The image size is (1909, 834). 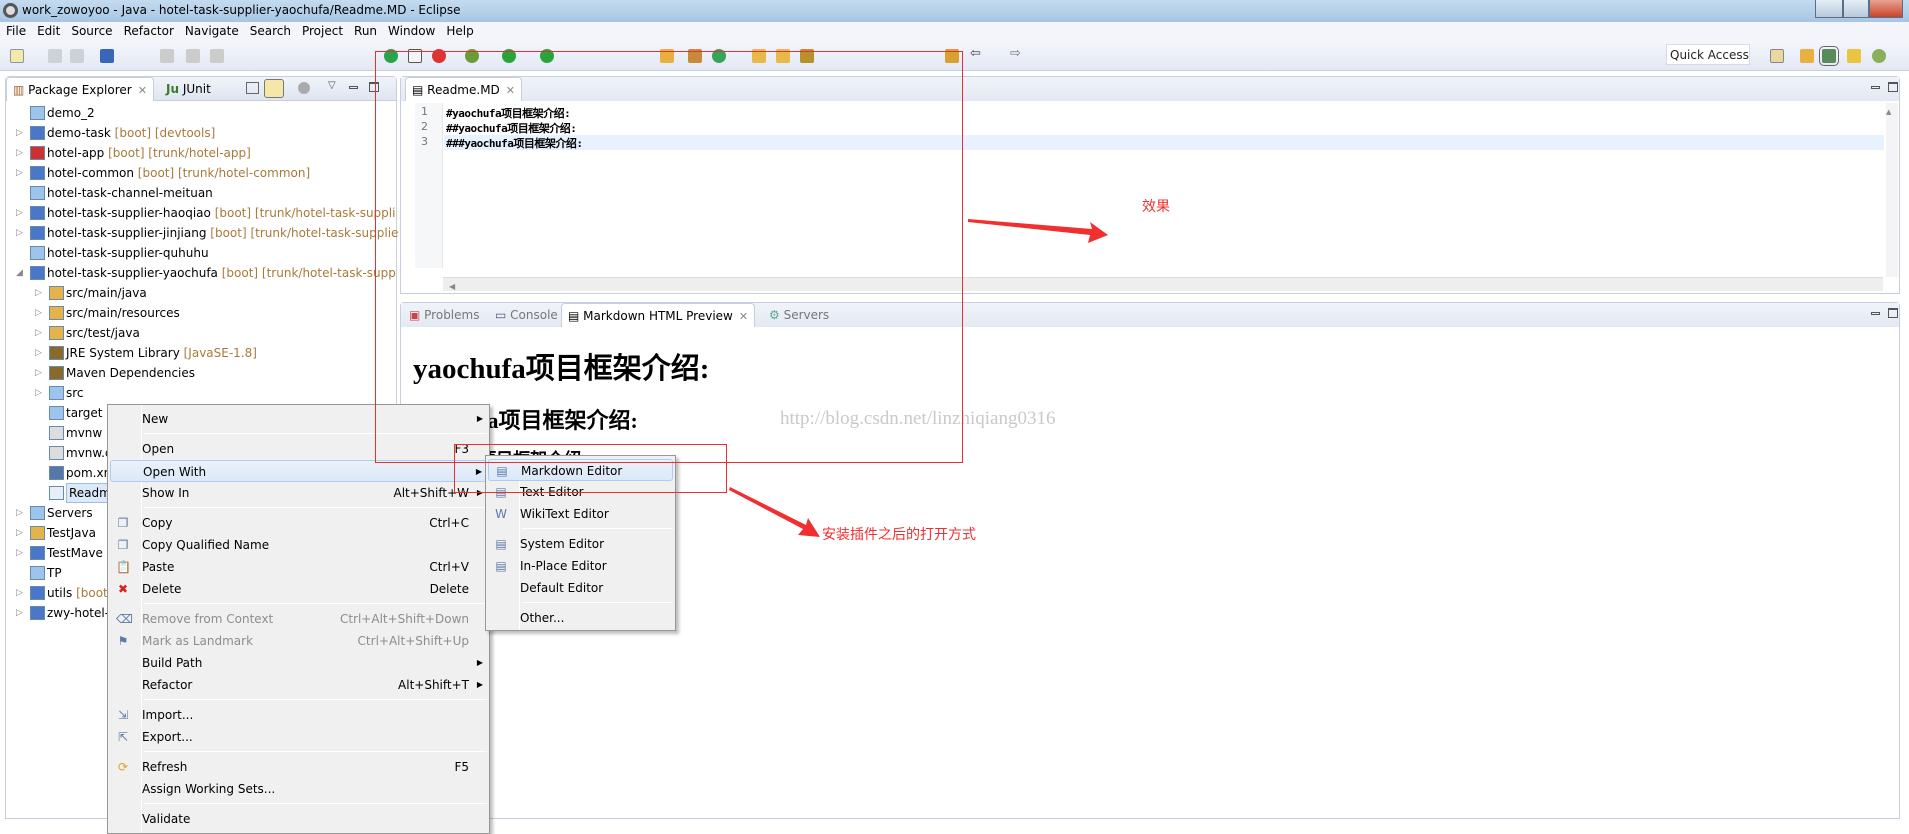 What do you see at coordinates (899, 535) in the screenshot?
I see `annotation-open-method: 安装插件之后的打开方式` at bounding box center [899, 535].